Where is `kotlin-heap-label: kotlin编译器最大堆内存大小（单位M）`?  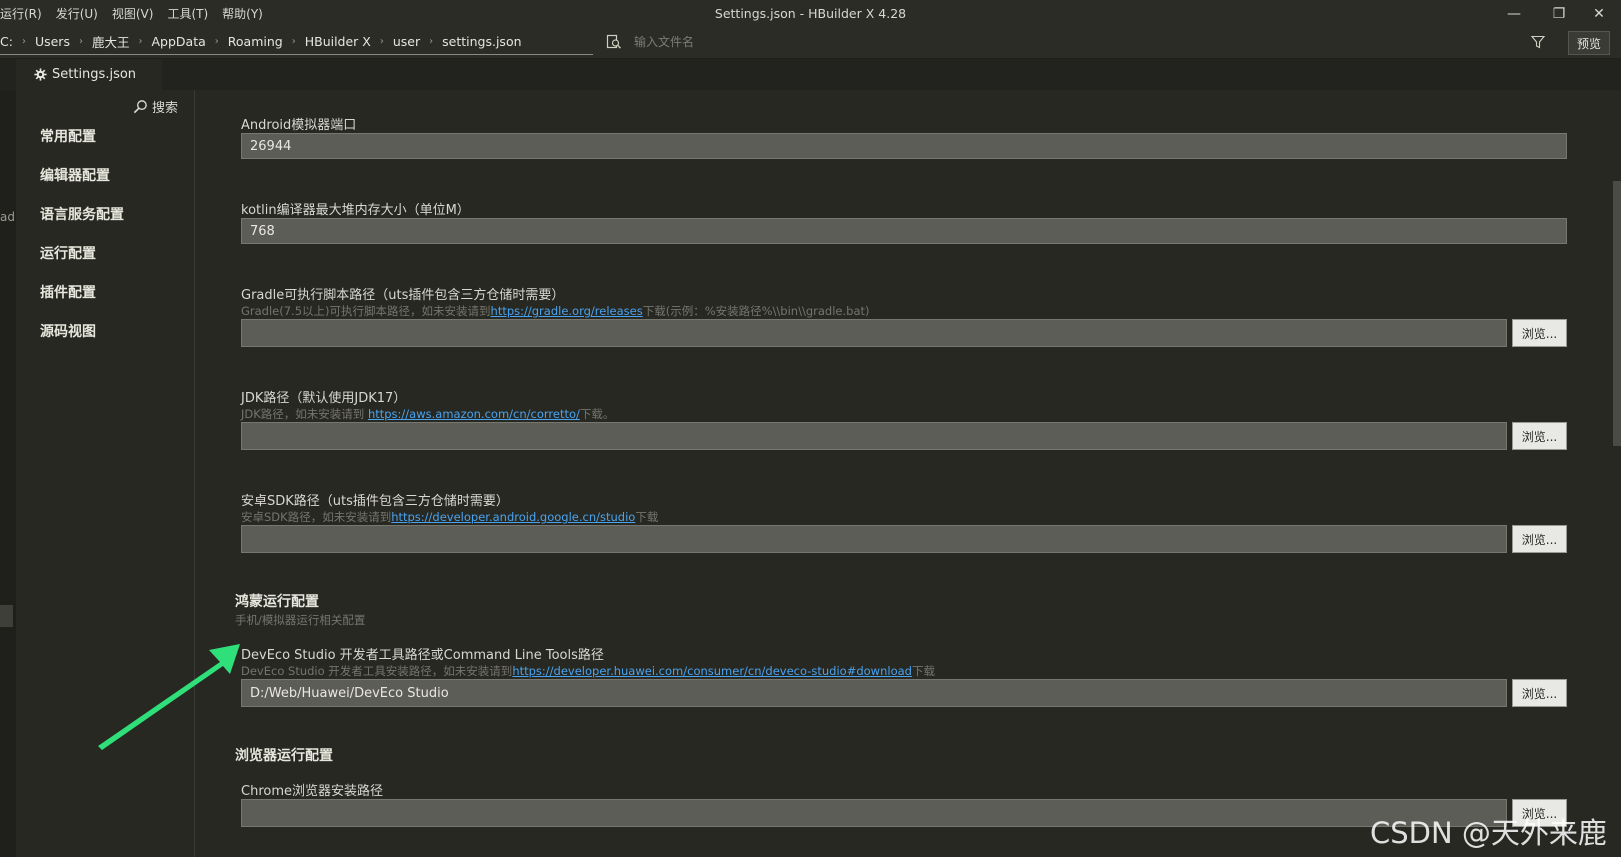 kotlin-heap-label: kotlin编译器最大堆内存大小（单位M） is located at coordinates (355, 210).